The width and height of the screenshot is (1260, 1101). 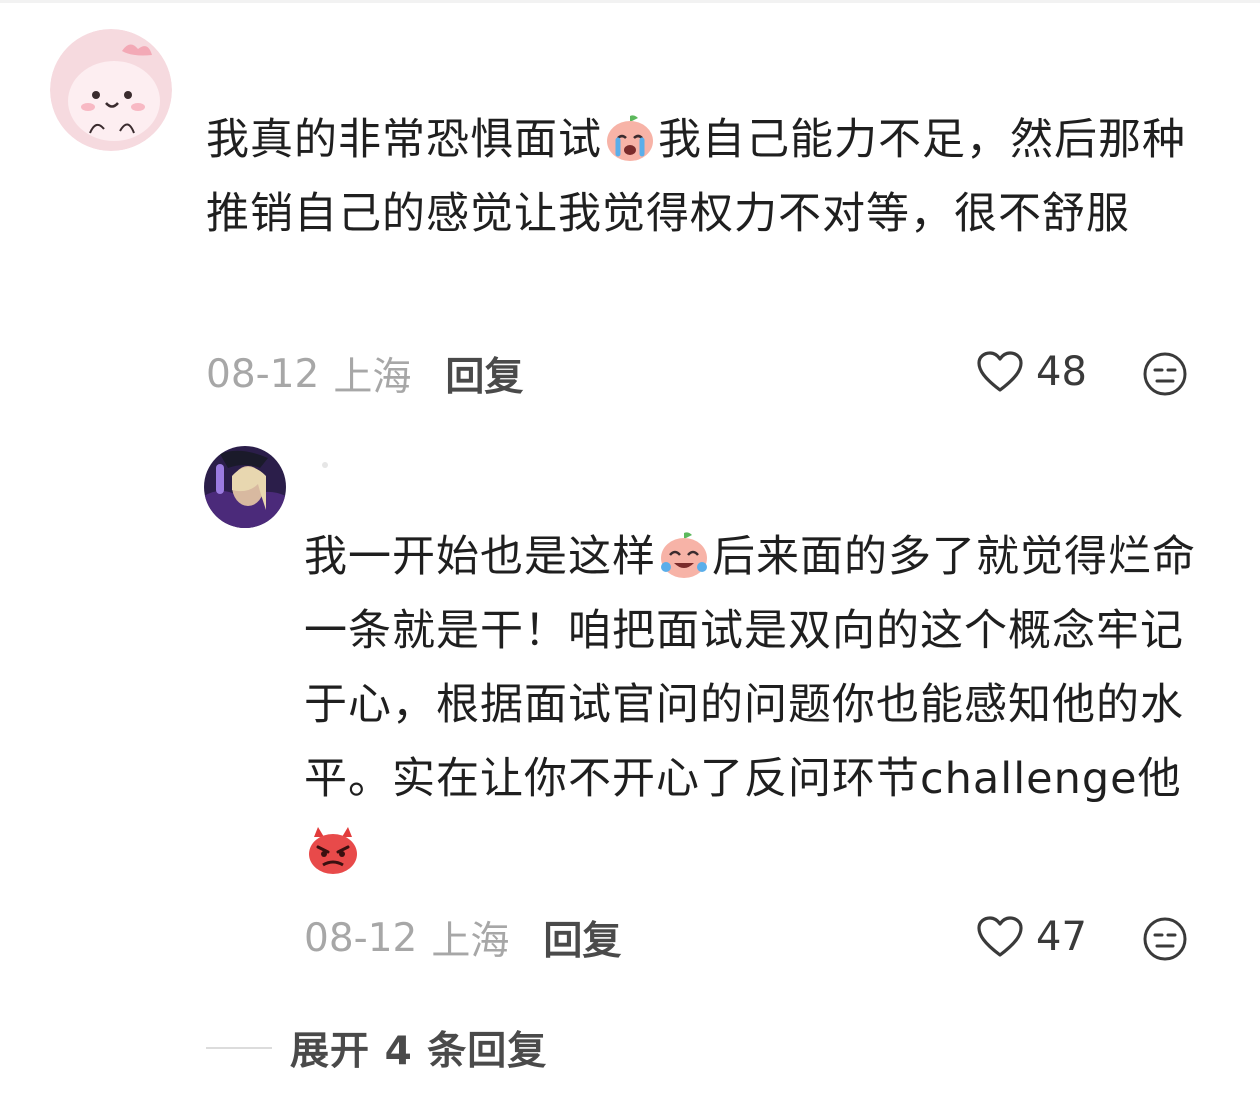 What do you see at coordinates (419, 1051) in the screenshot?
I see `expand-replies-label: 展开 4 条回复` at bounding box center [419, 1051].